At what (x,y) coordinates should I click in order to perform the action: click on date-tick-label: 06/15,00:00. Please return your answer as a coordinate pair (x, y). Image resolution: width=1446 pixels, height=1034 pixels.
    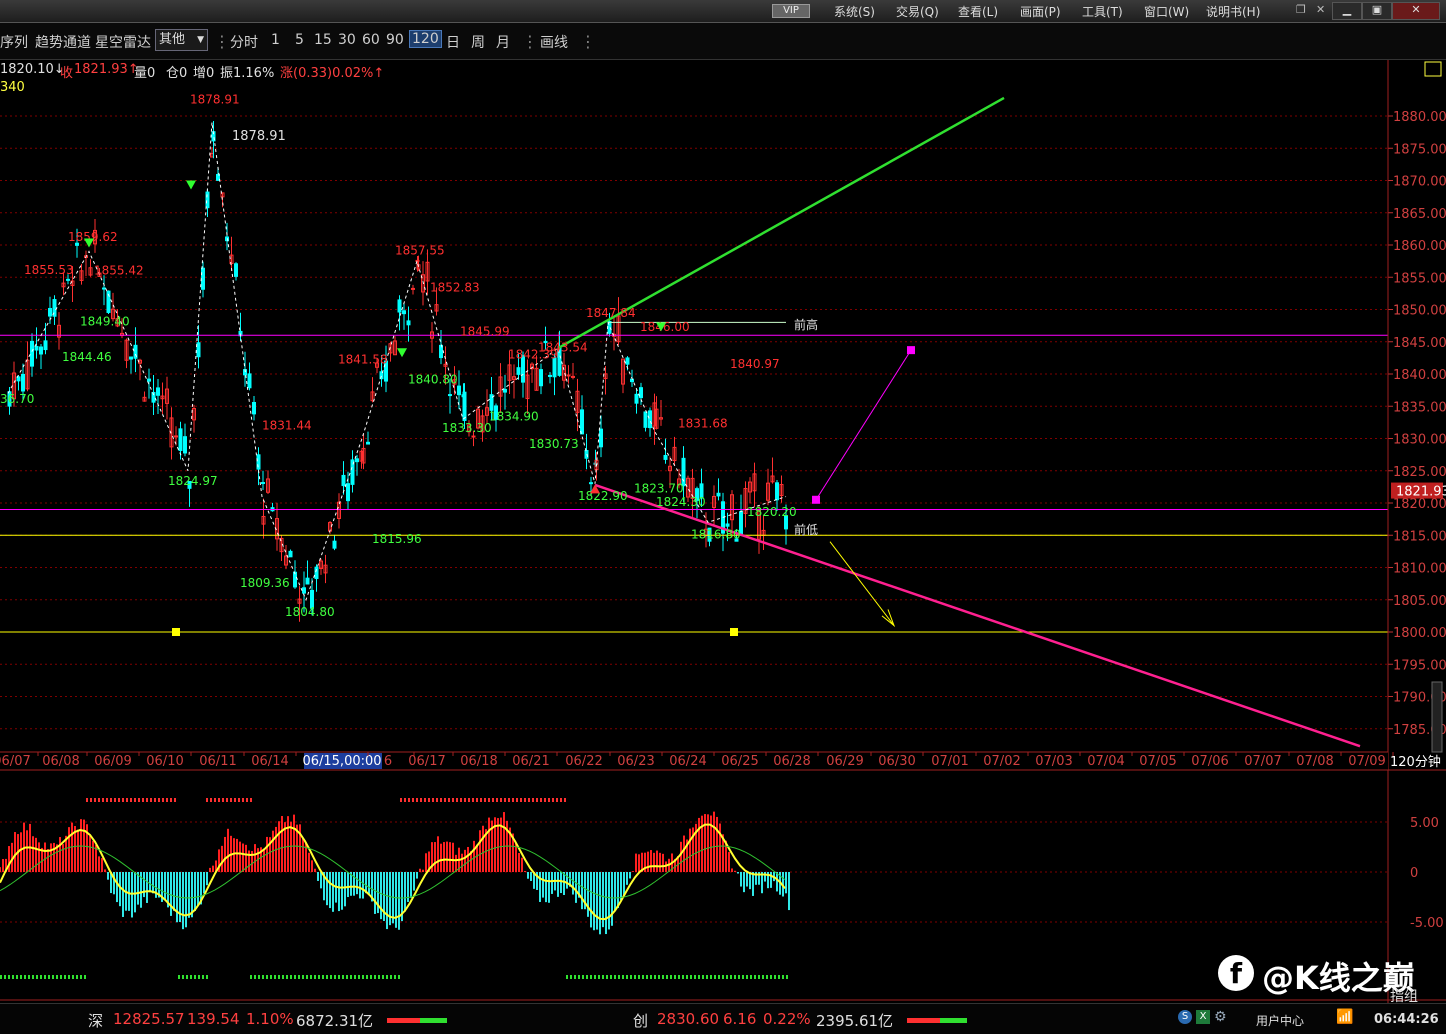
    Looking at the image, I should click on (341, 761).